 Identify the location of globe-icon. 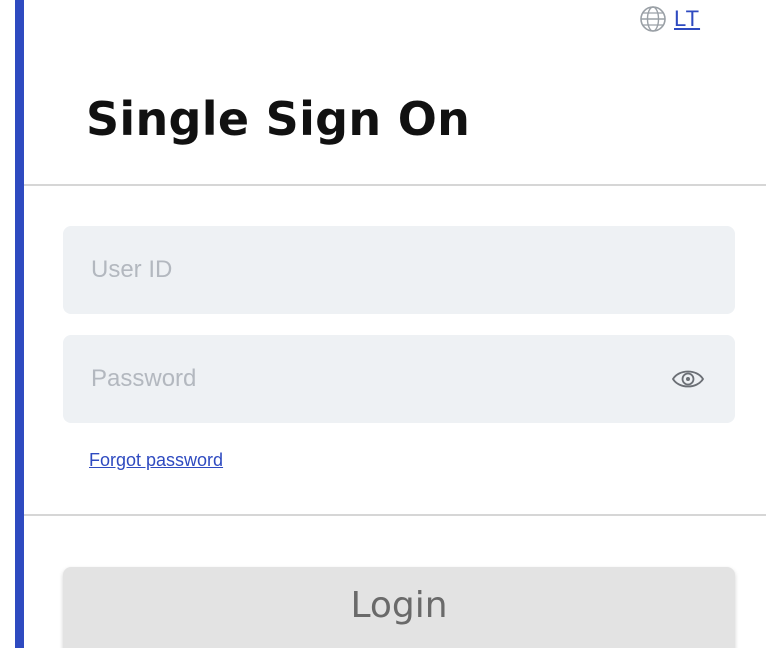
(653, 19).